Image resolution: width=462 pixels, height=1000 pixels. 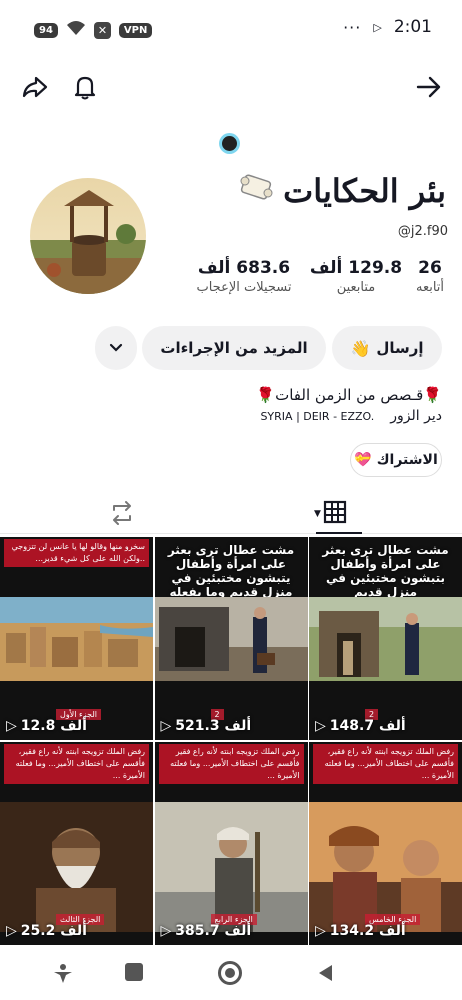 I want to click on send-label: إرسال, so click(x=400, y=348).